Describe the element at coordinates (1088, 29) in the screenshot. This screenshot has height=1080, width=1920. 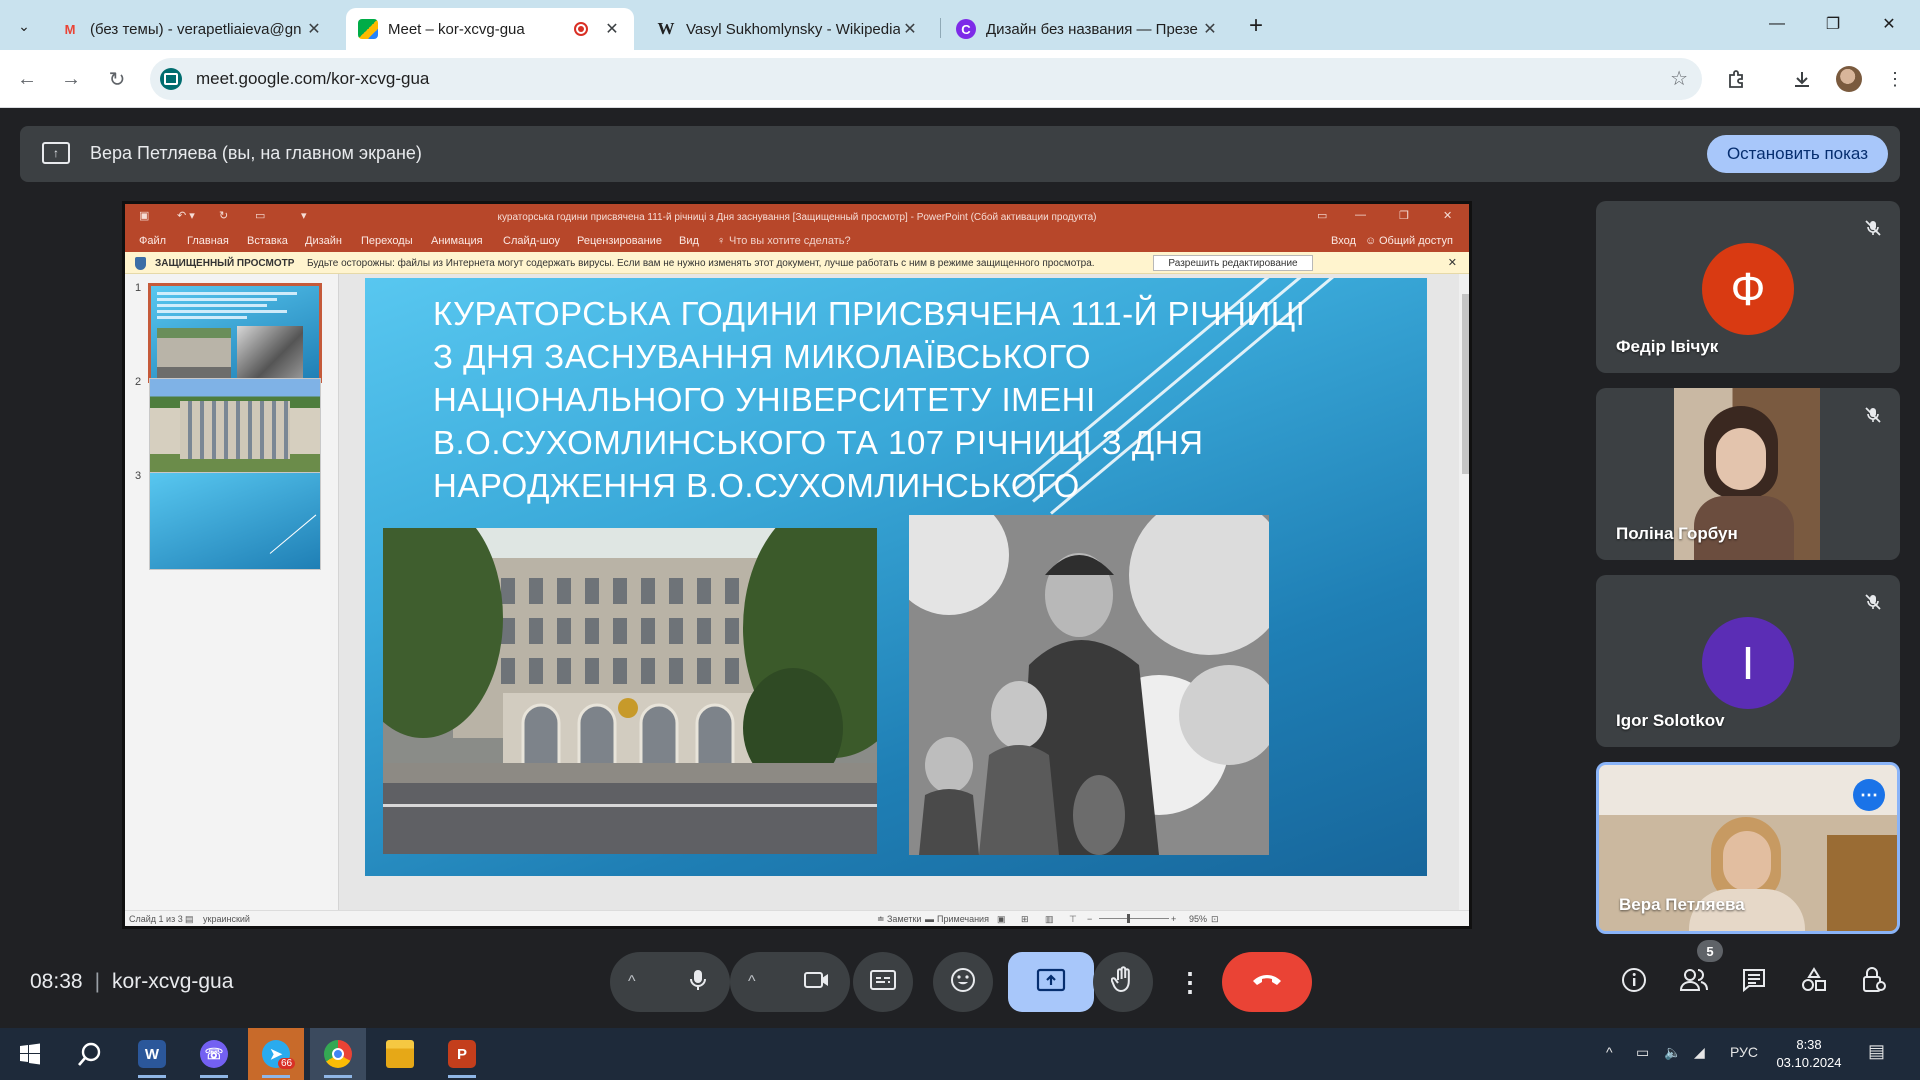
I see `tab-canva: C Дизайн без названия — Презе ✕` at that location.